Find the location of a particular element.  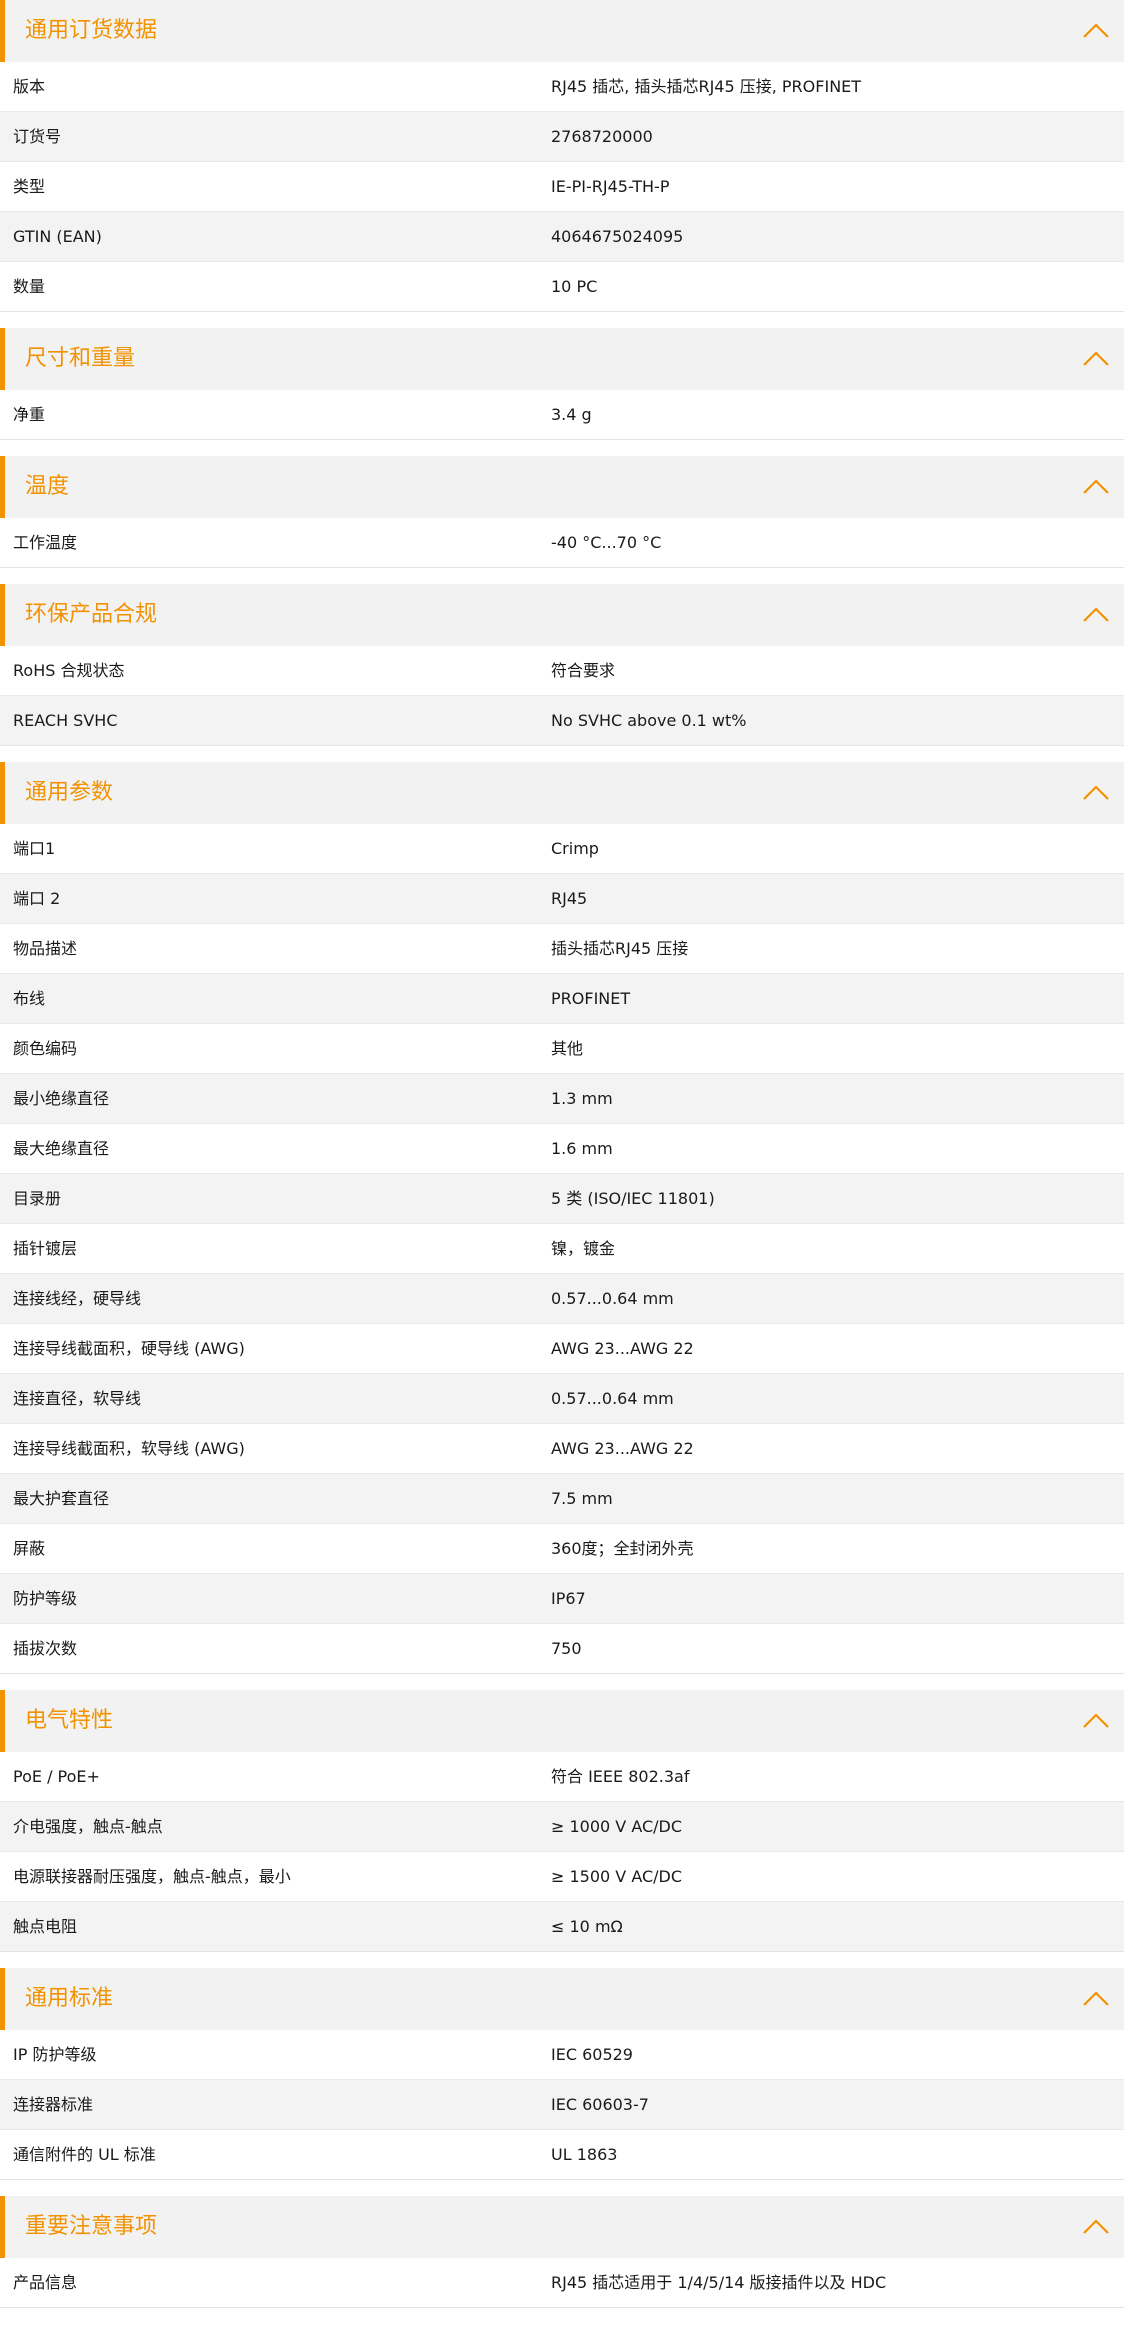

spec-label: 订货号 is located at coordinates (37, 136).